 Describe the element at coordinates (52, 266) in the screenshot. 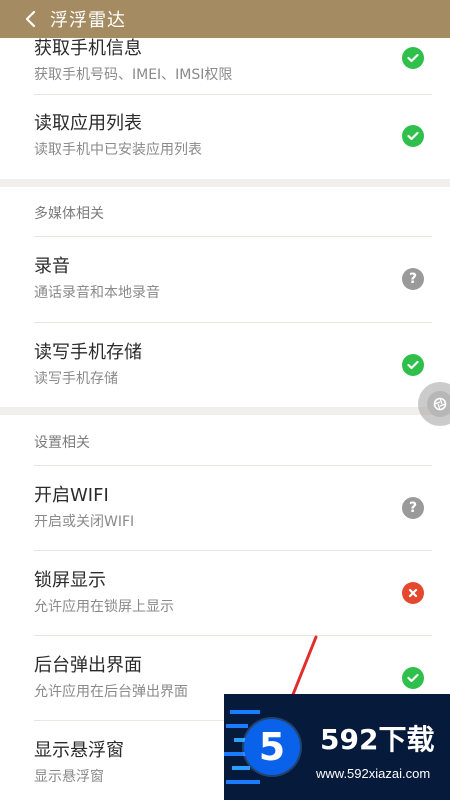

I see `permission-title: 录音` at that location.